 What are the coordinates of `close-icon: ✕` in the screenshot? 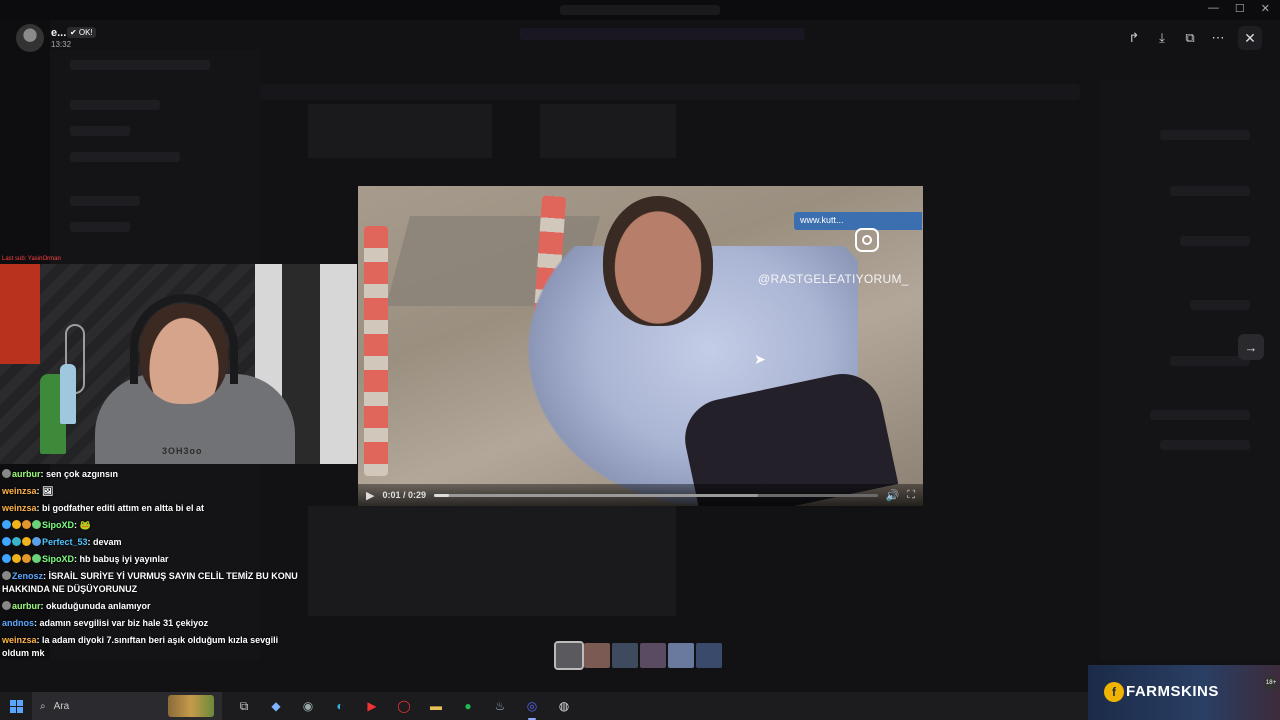 It's located at (1250, 37).